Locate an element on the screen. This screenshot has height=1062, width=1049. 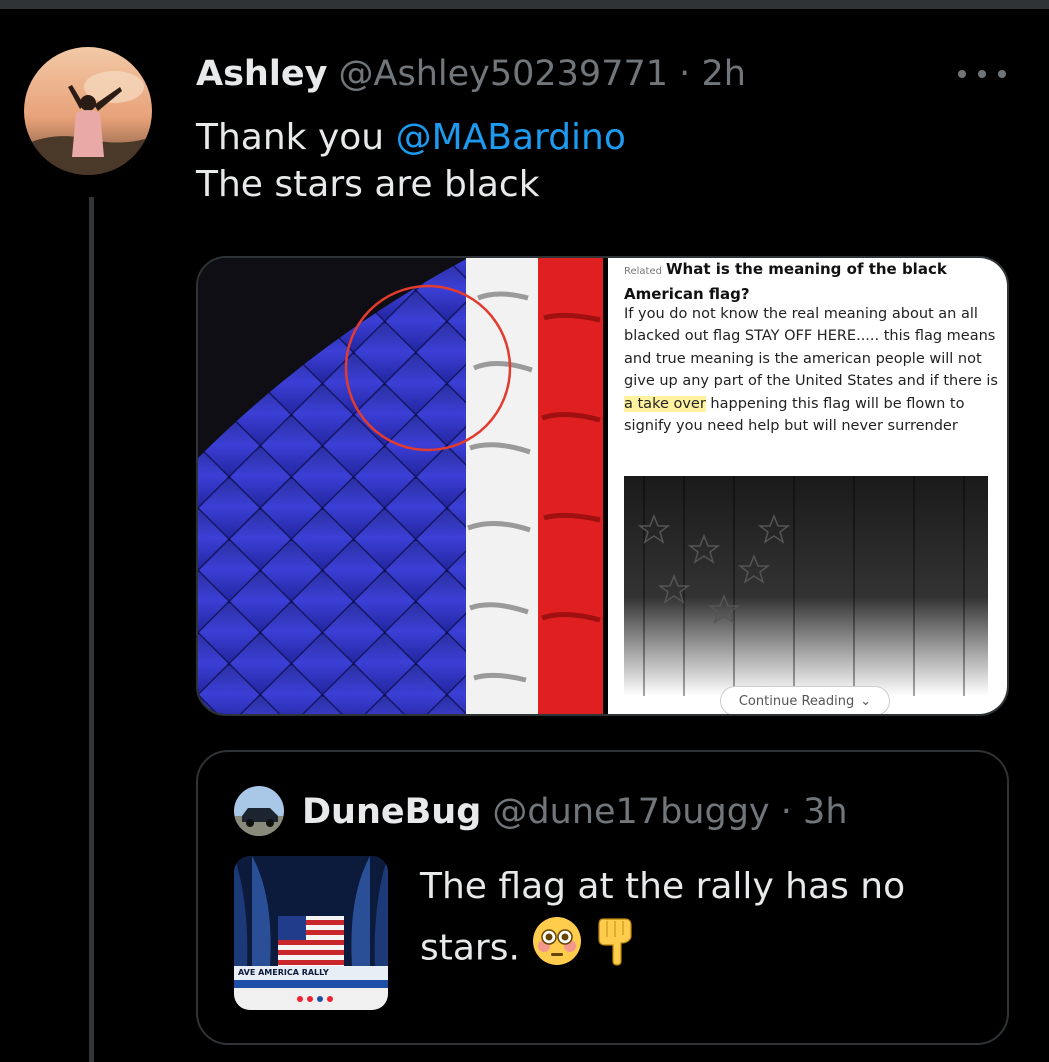
related-body-highlight: a take over is located at coordinates (665, 403).